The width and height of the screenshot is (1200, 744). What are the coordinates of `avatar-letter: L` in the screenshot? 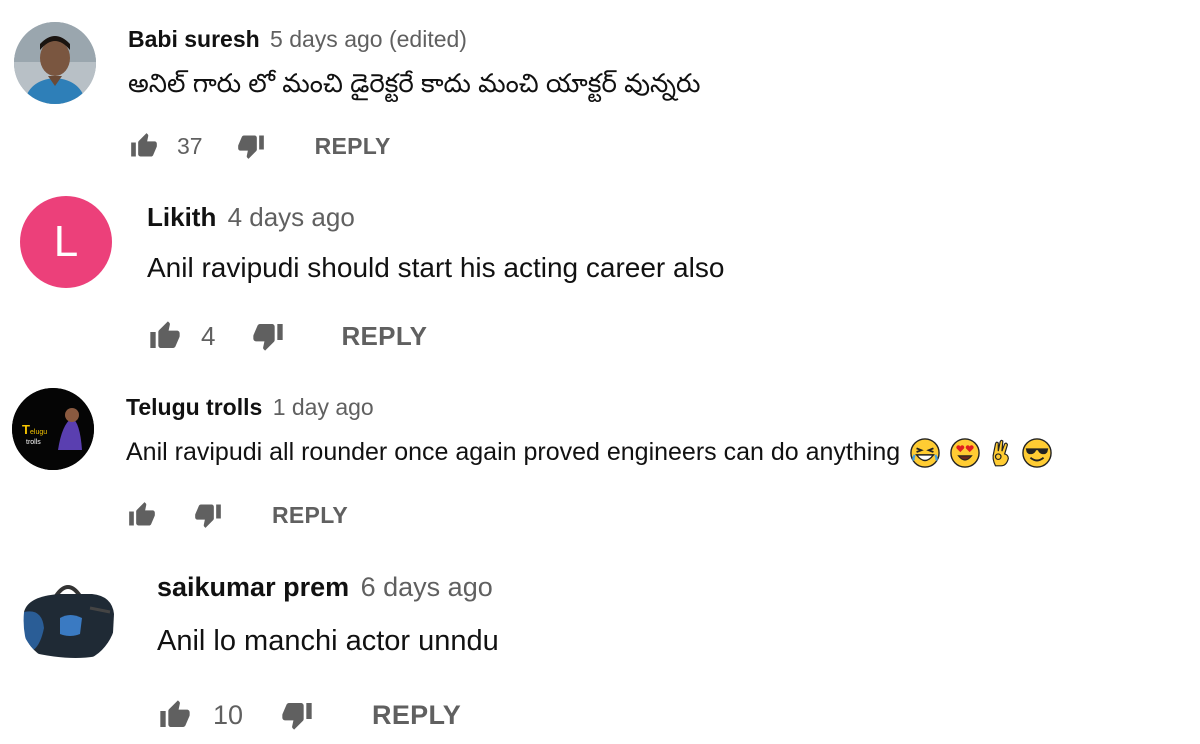 It's located at (66, 241).